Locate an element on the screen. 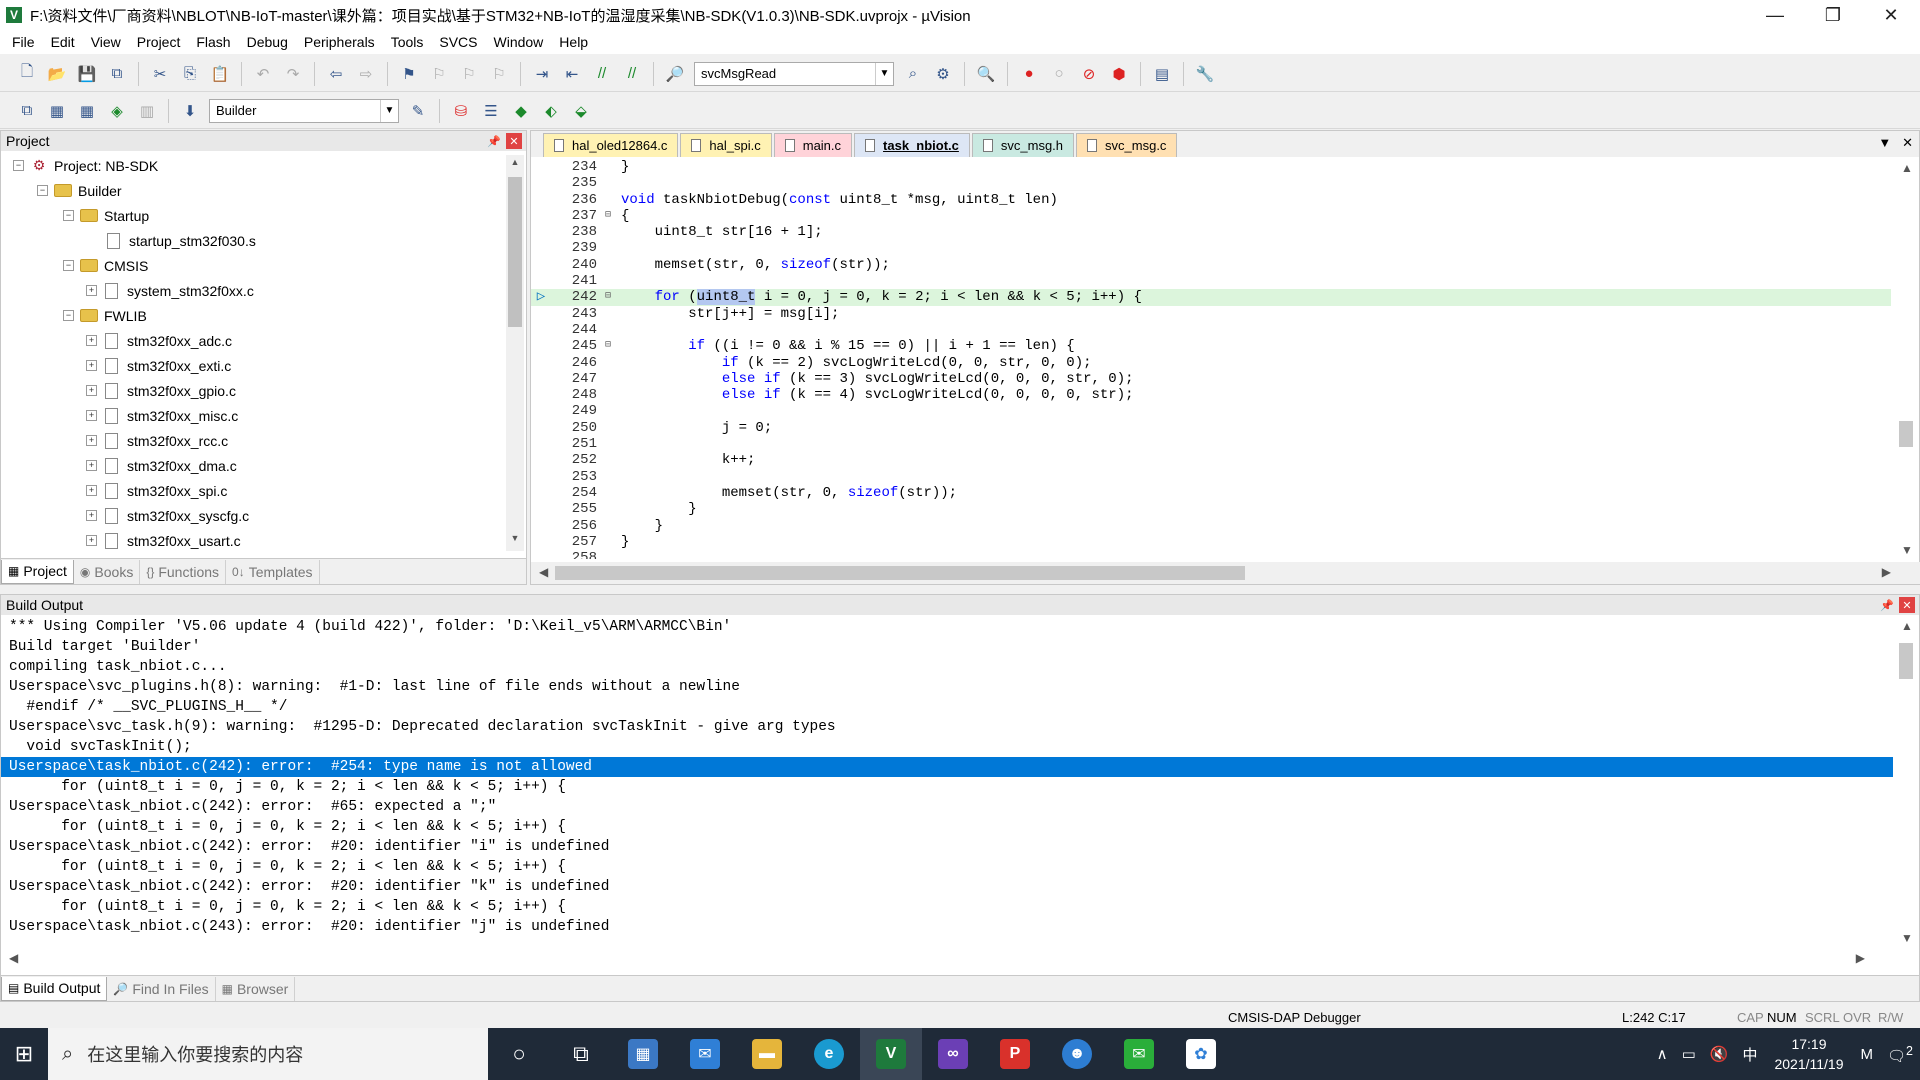  code-line: 252 k++; is located at coordinates (1211, 460).